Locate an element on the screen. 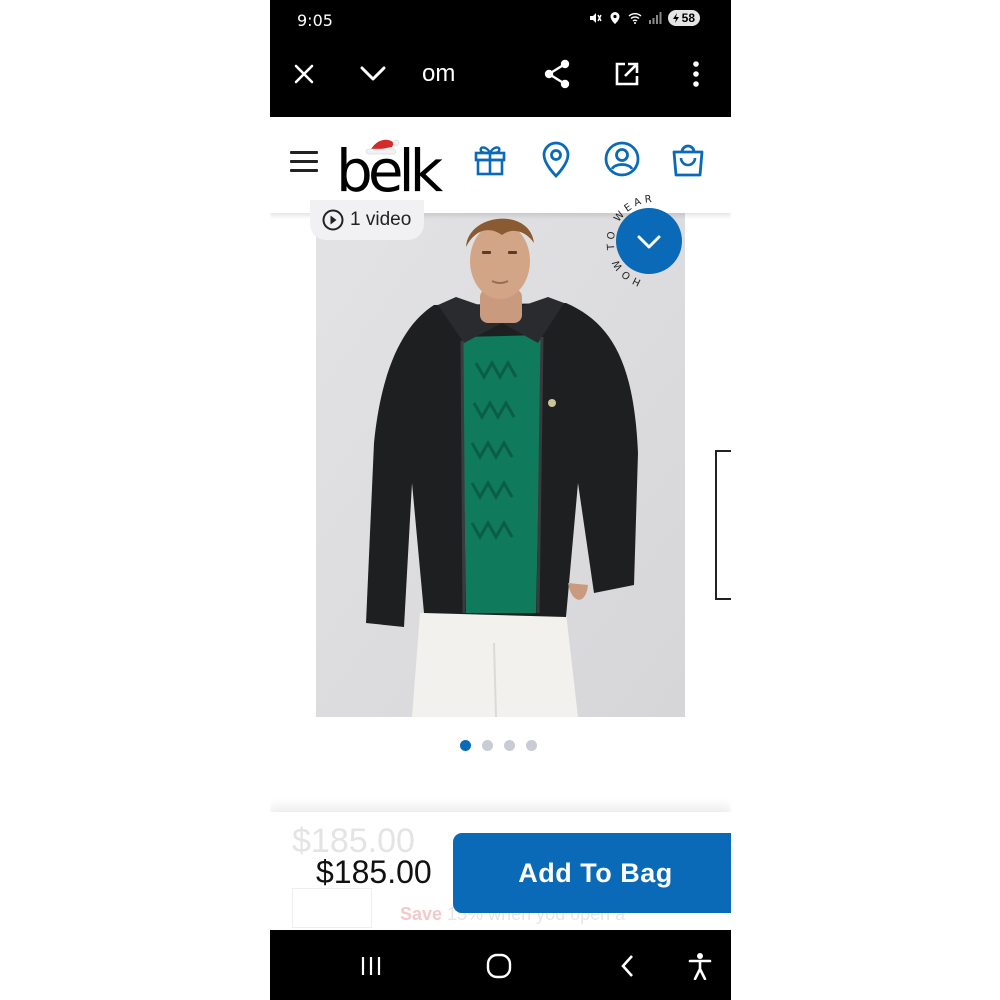 This screenshot has height=1000, width=1000. recents-icon is located at coordinates (371, 966).